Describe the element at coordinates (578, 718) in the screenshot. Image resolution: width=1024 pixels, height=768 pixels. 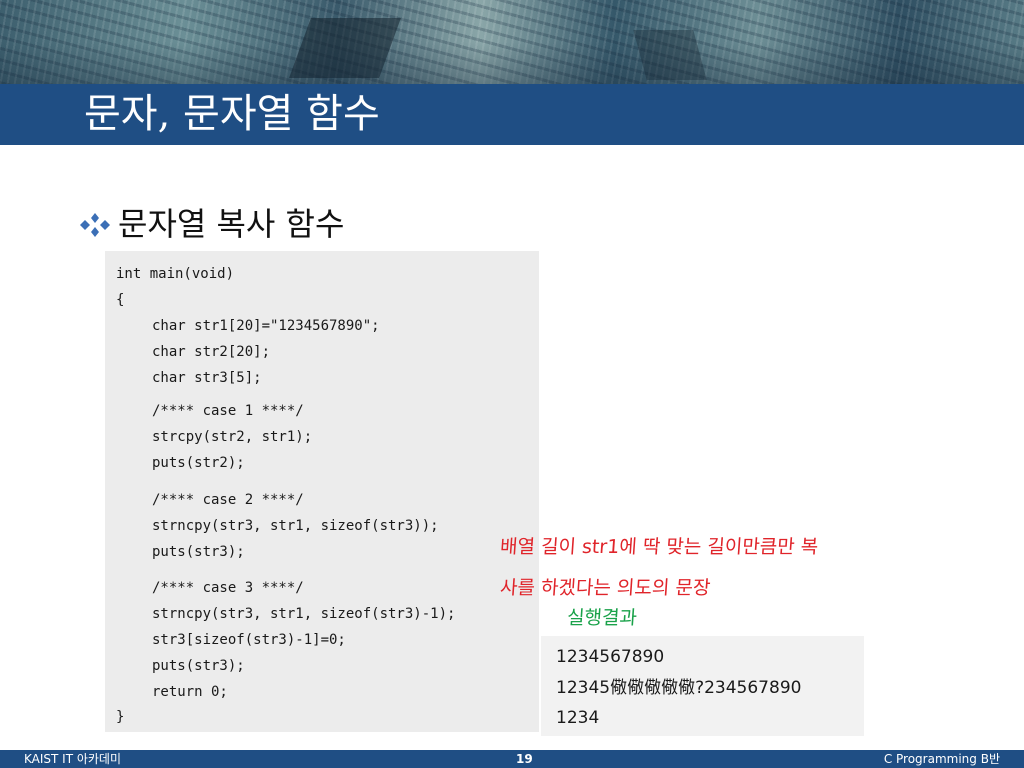
I see `output-line: 1234` at that location.